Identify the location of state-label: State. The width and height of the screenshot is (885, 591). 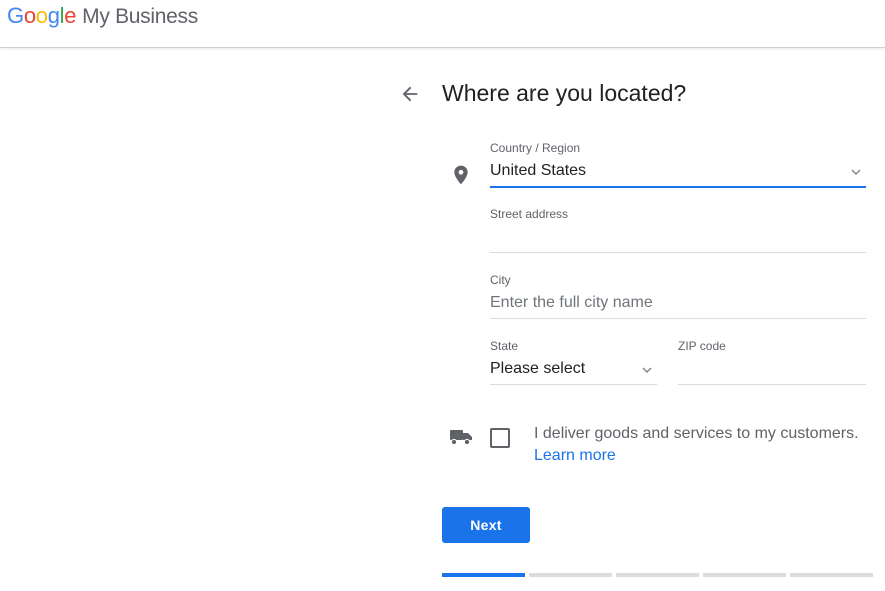
(504, 346).